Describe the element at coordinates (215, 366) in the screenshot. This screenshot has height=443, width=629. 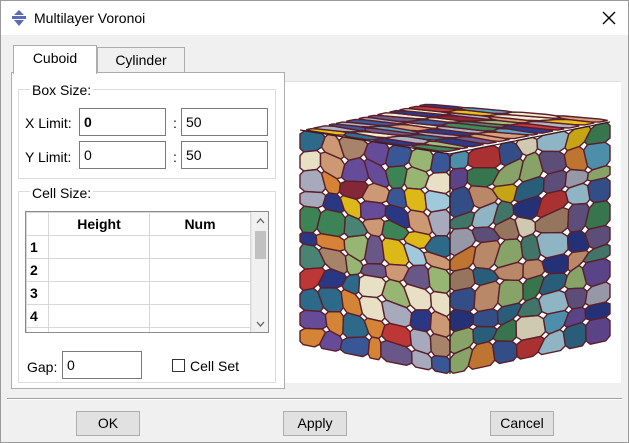
I see `cell-set-label: Cell Set` at that location.